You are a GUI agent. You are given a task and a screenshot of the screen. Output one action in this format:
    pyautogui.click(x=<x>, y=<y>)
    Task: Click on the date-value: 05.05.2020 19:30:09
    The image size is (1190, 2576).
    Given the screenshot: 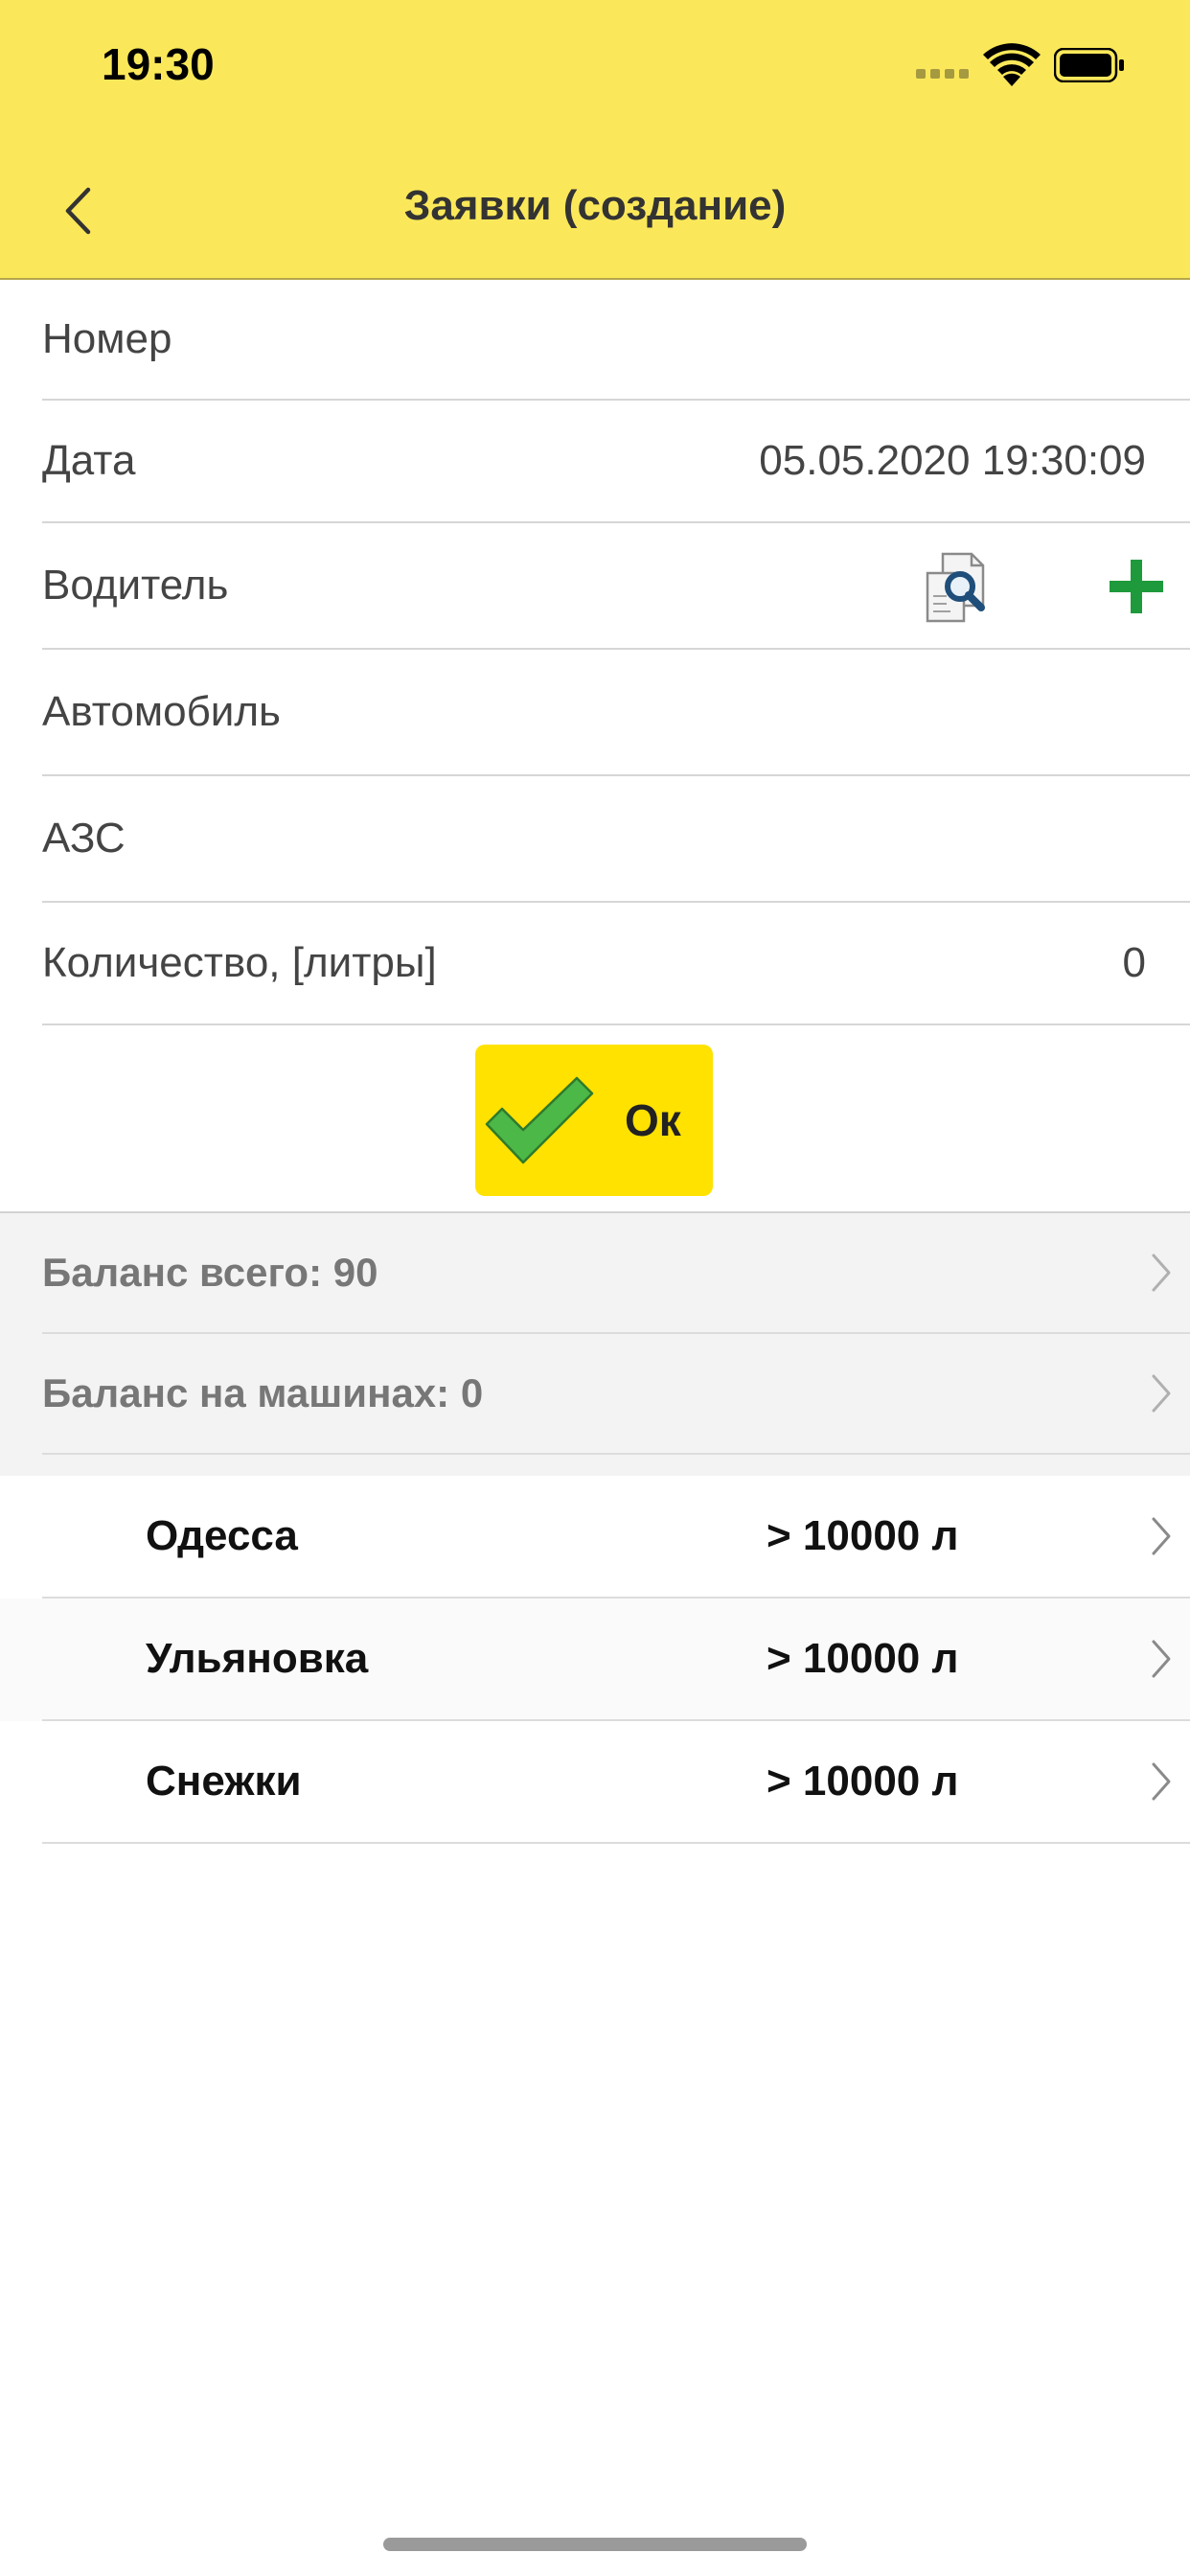 What is the action you would take?
    pyautogui.click(x=952, y=460)
    